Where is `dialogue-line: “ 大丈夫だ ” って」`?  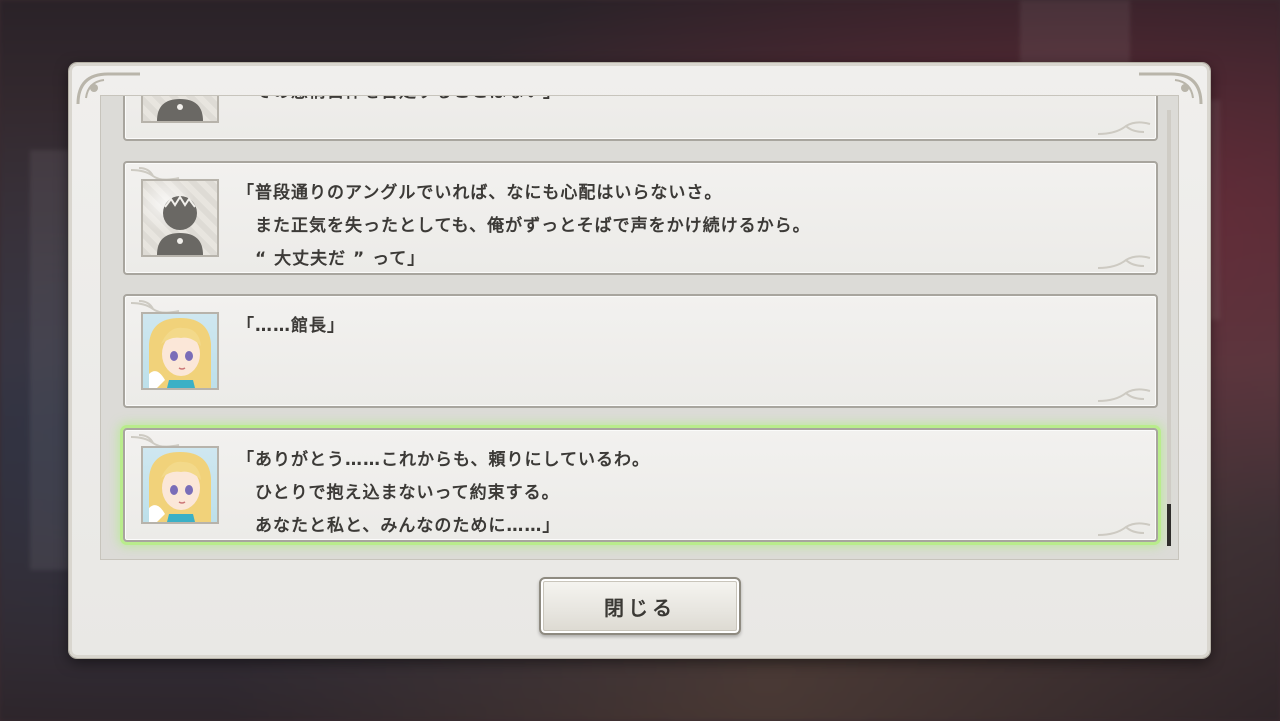 dialogue-line: “ 大丈夫だ ” って」 is located at coordinates (331, 259).